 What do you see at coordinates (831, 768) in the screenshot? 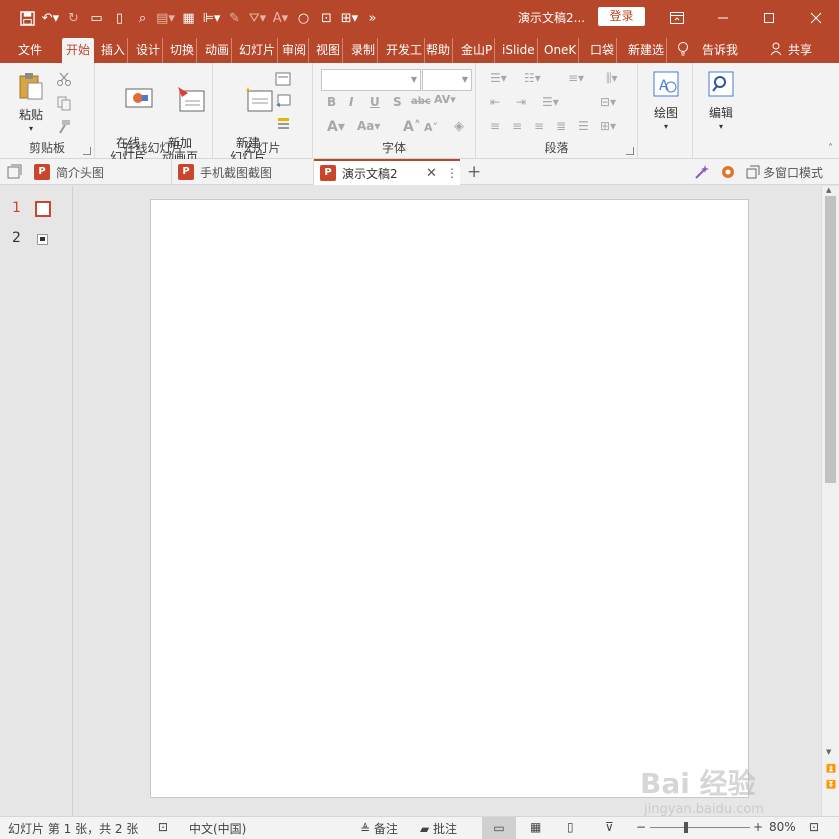
I see `previous-slide-icon: ⏫` at bounding box center [831, 768].